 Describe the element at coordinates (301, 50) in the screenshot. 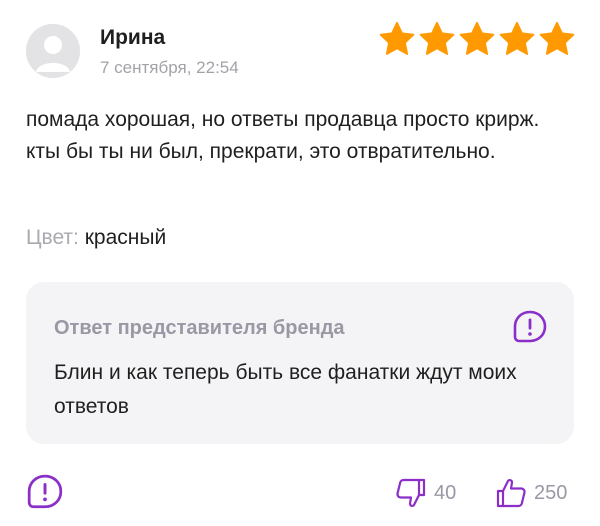

I see `review-header: Ирина 7 сентября, 22:54` at that location.